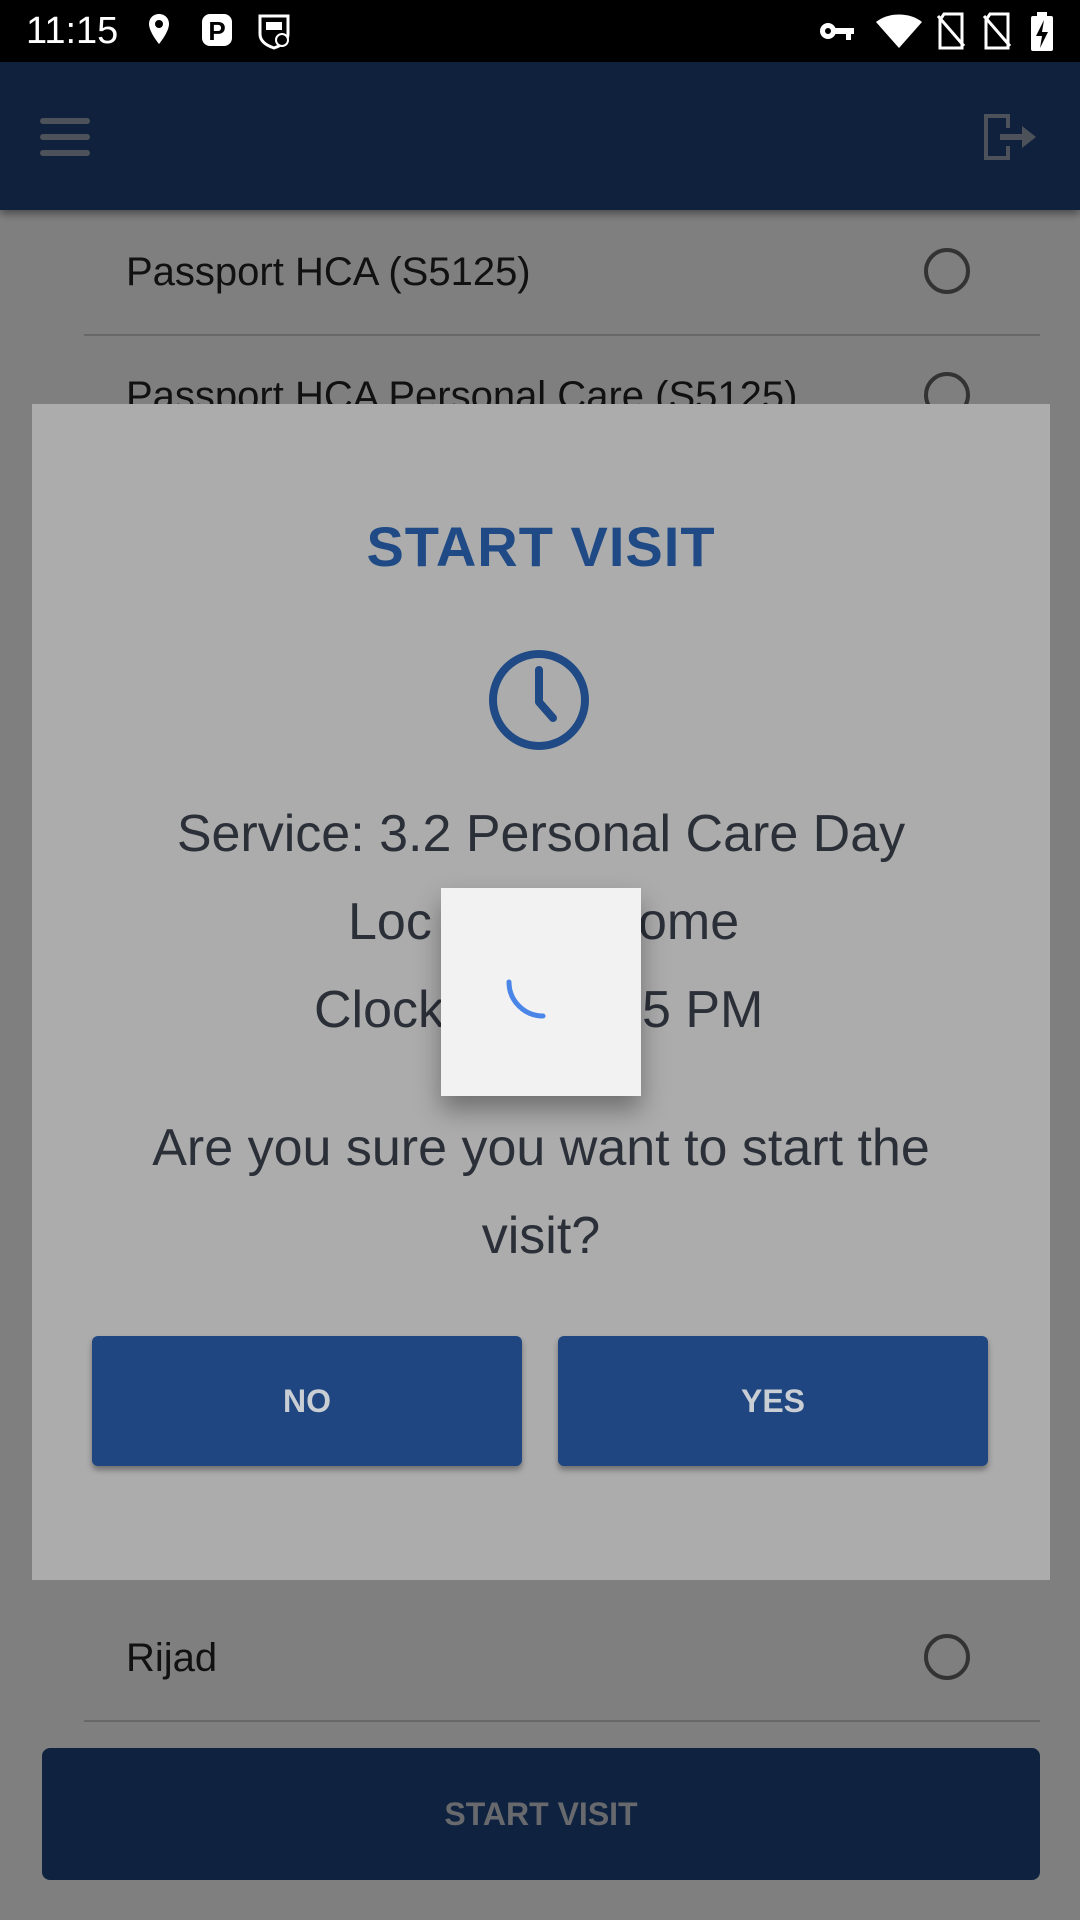 The image size is (1080, 1920). What do you see at coordinates (307, 1401) in the screenshot?
I see `no-button: NO` at bounding box center [307, 1401].